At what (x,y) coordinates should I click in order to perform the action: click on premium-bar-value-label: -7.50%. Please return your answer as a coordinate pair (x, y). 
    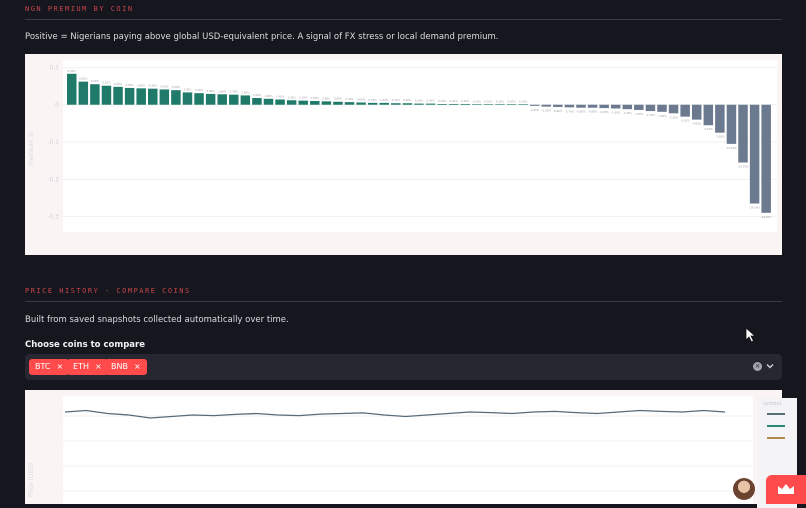
    Looking at the image, I should click on (720, 137).